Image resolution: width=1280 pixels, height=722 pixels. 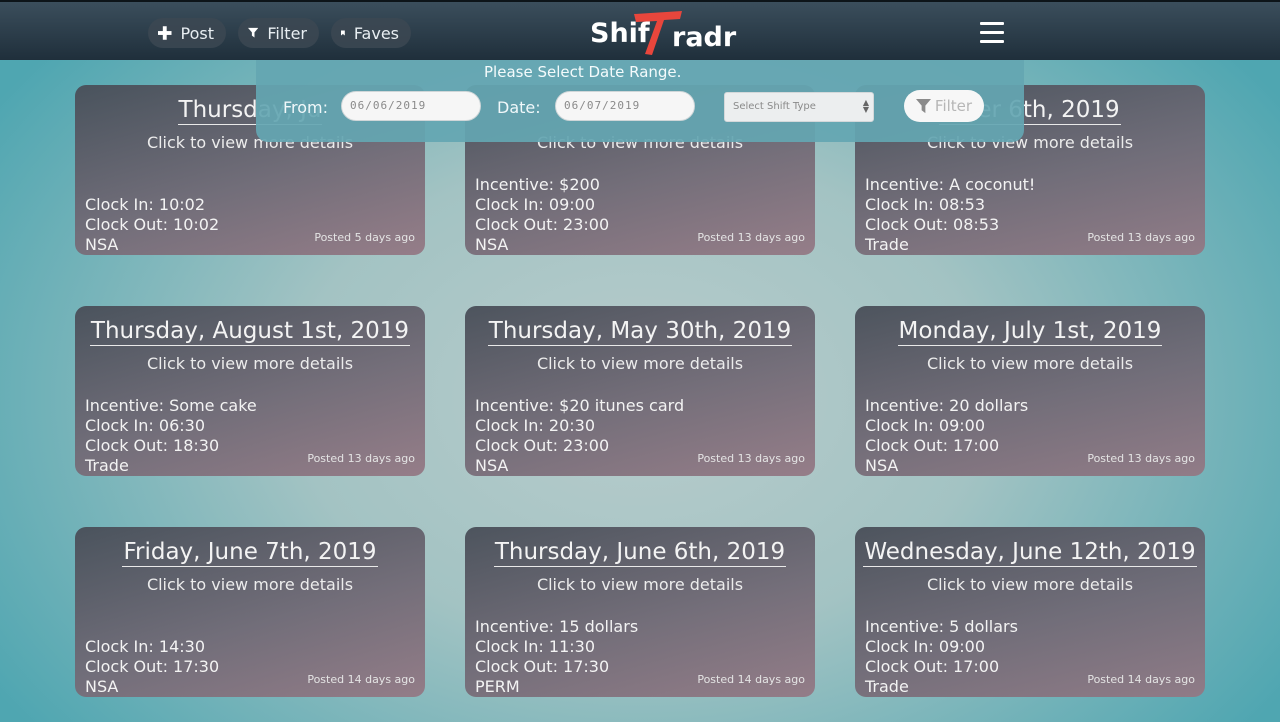 I want to click on faves-button: Faves, so click(x=371, y=33).